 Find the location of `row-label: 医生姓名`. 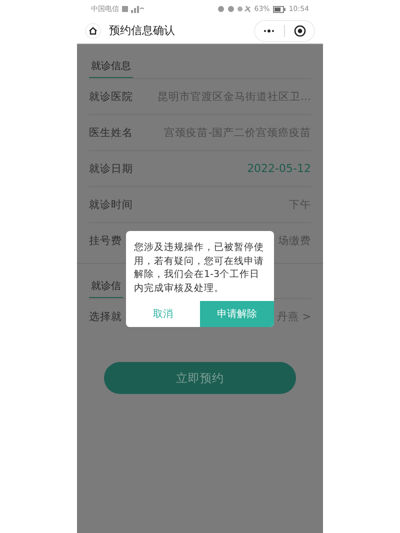

row-label: 医生姓名 is located at coordinates (111, 133).